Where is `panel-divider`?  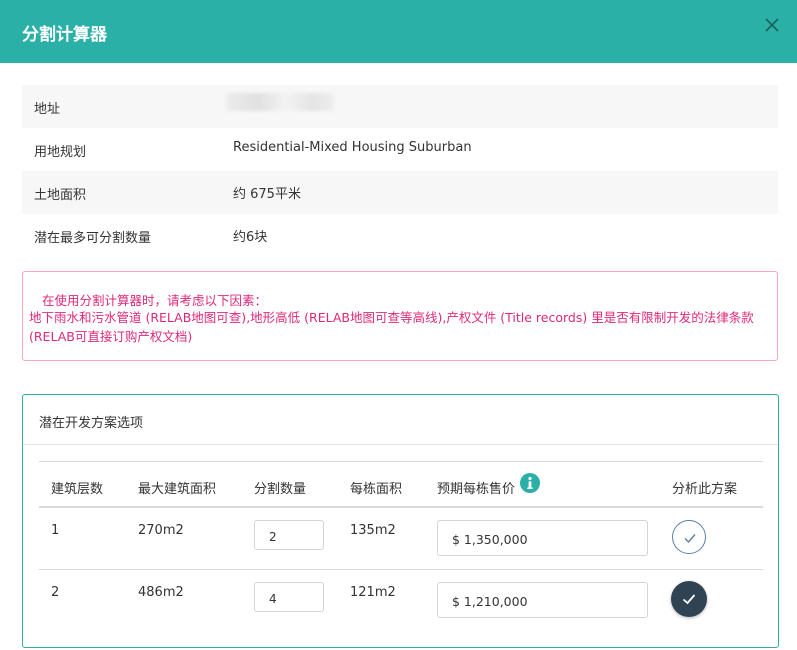 panel-divider is located at coordinates (400, 444).